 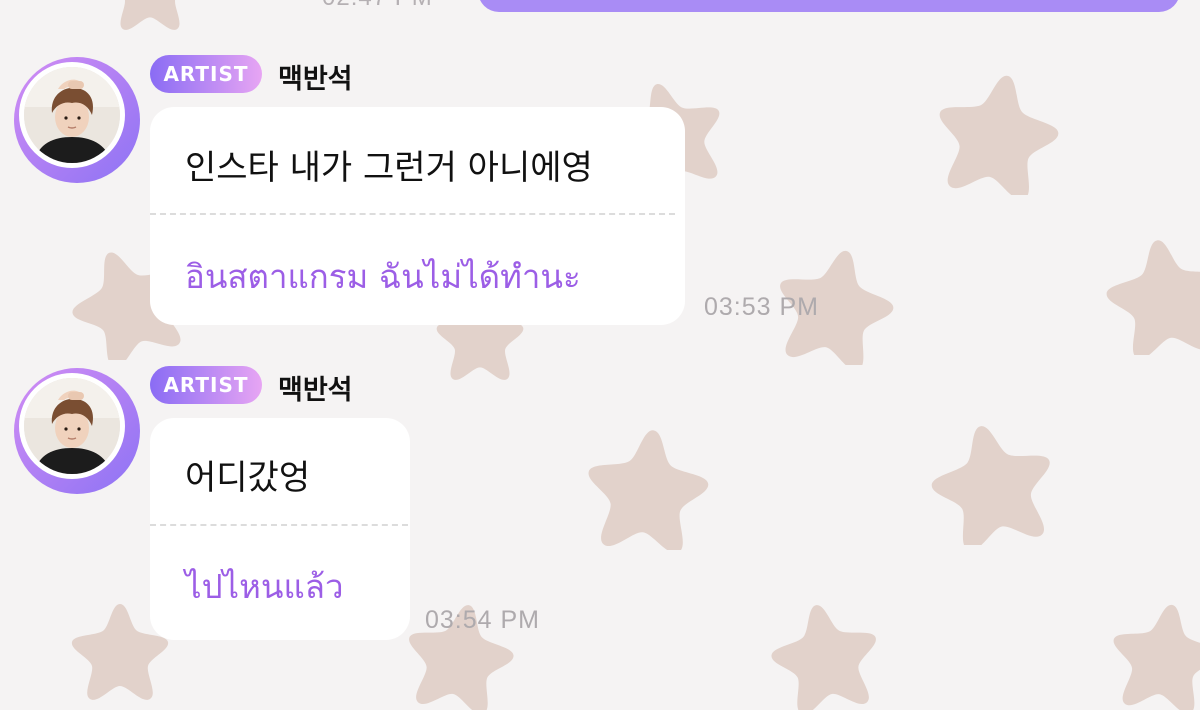 I want to click on translation-text: ไปไหนแล้ว, so click(x=264, y=586).